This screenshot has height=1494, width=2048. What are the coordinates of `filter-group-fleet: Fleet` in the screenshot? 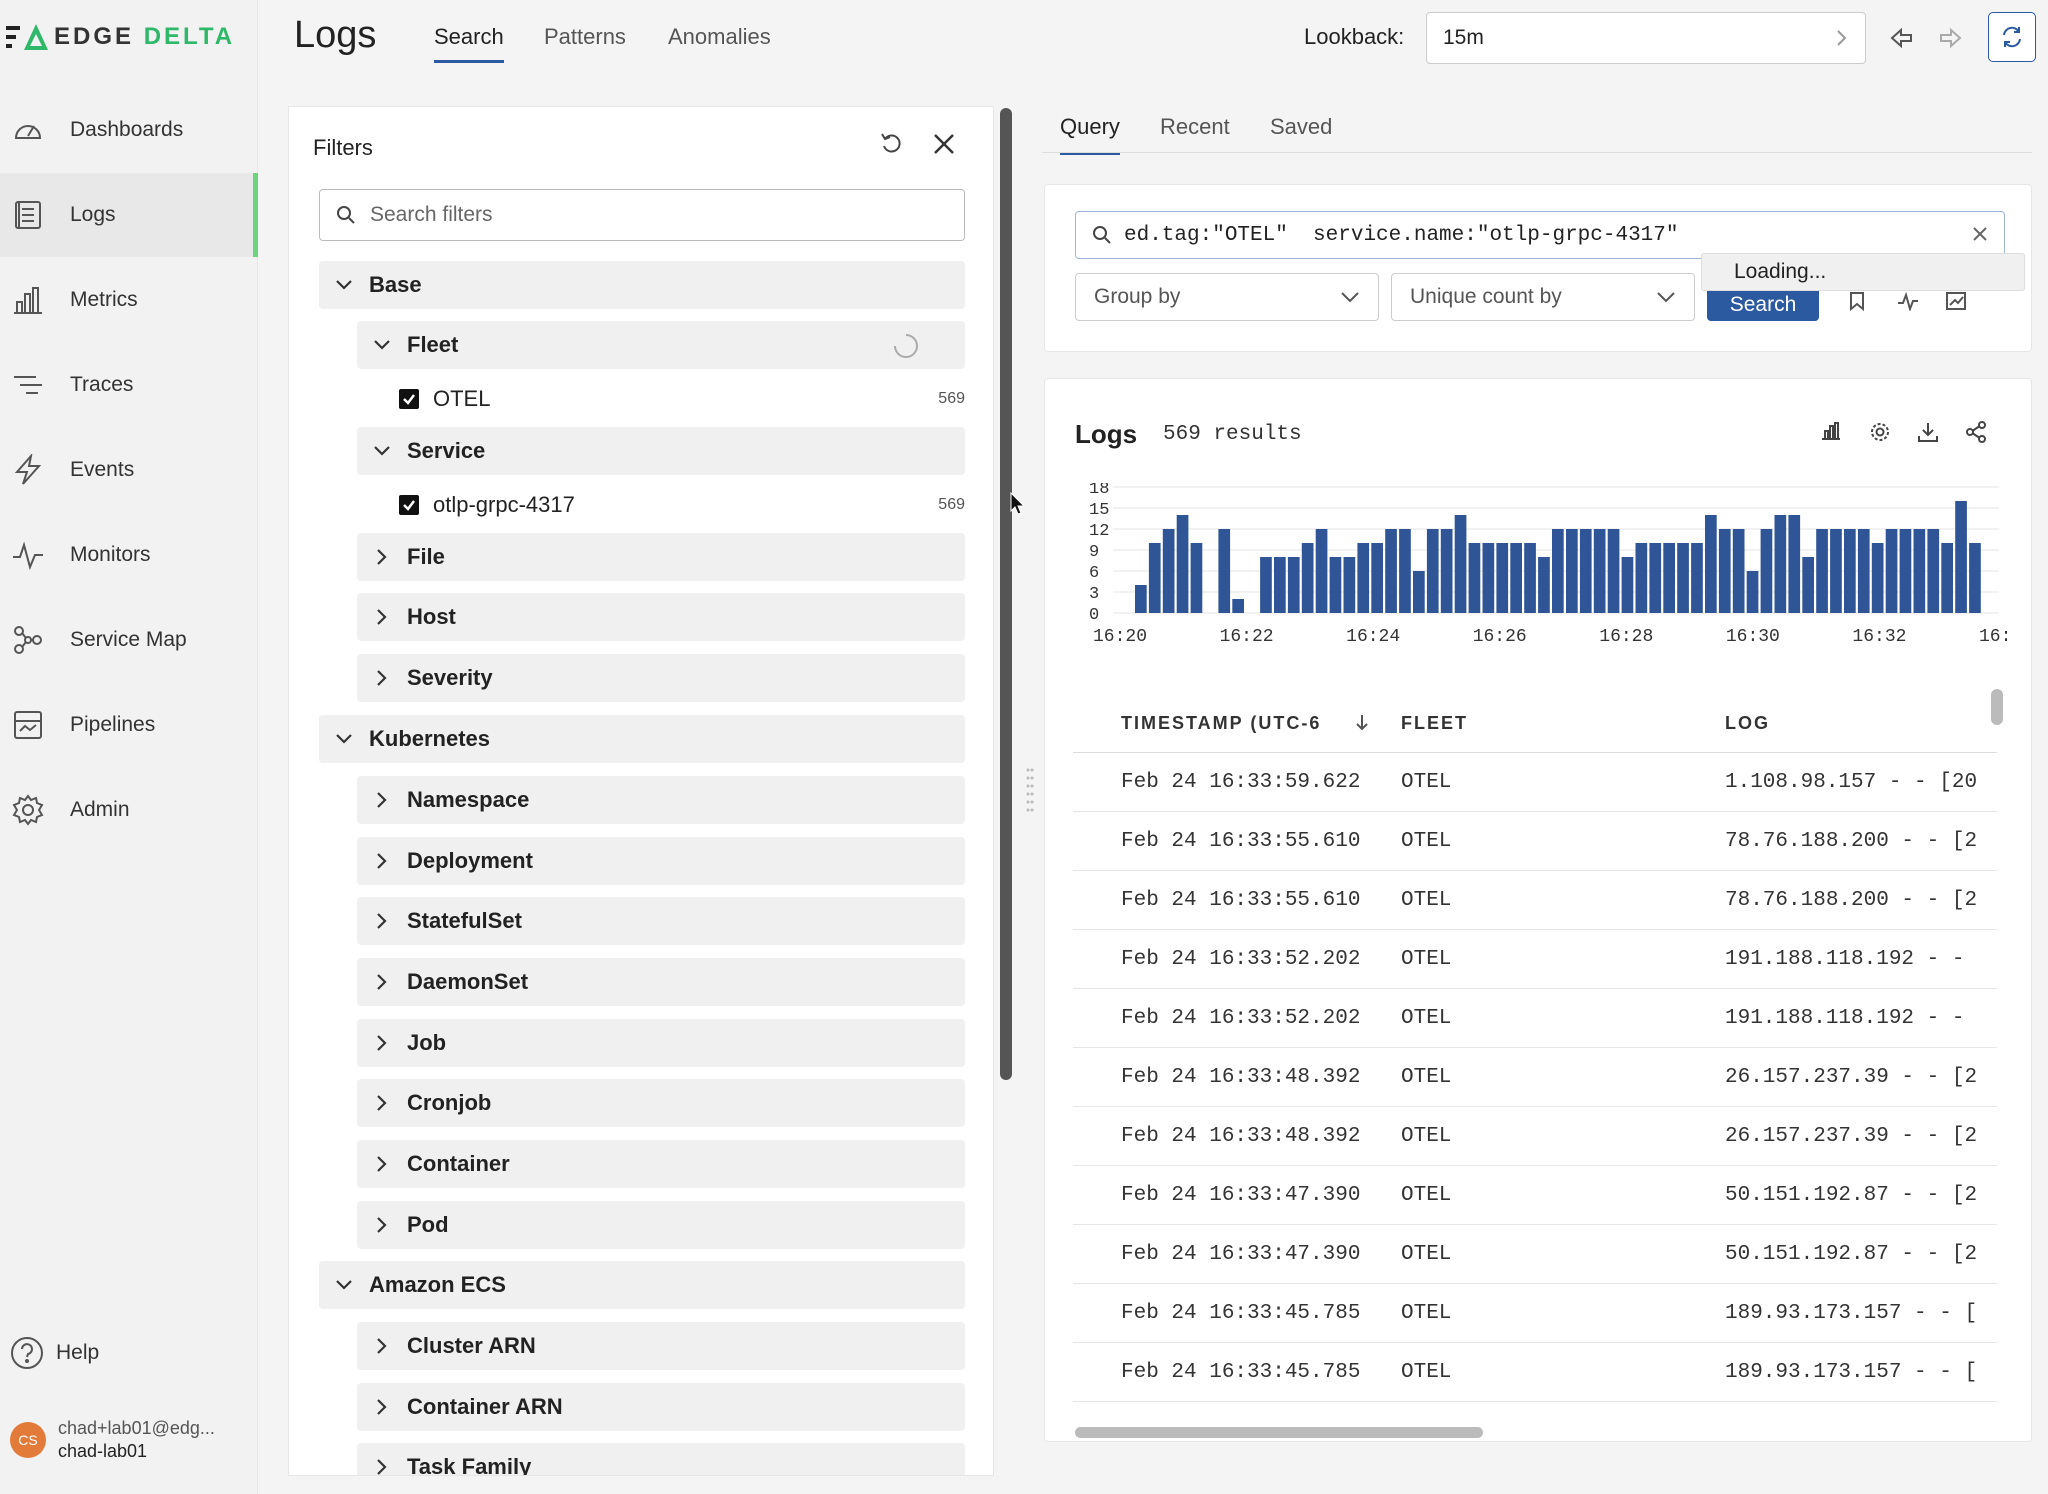 It's located at (661, 345).